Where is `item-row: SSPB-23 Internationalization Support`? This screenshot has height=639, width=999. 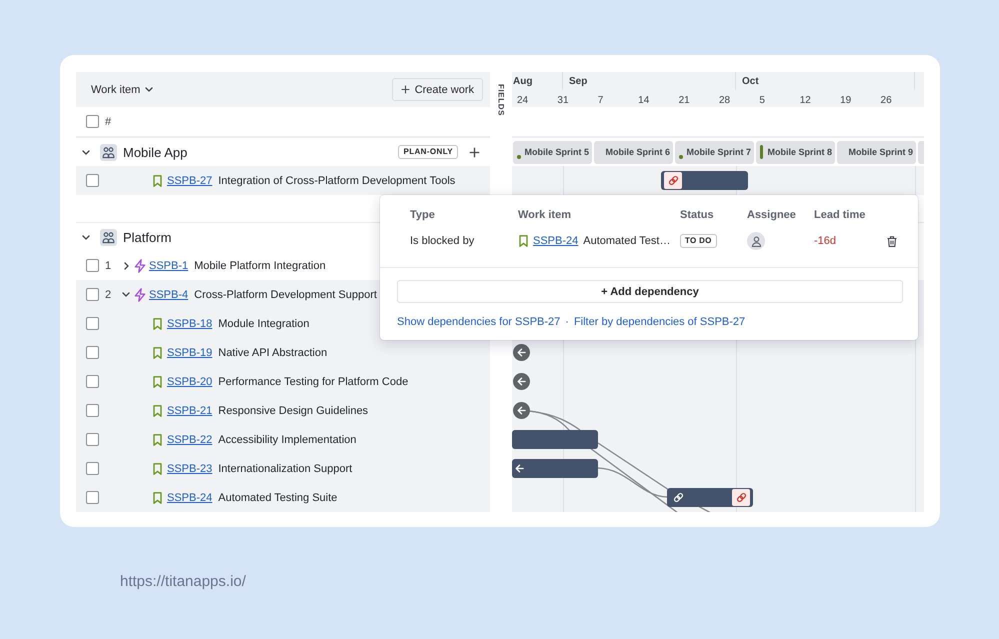
item-row: SSPB-23 Internationalization Support is located at coordinates (283, 468).